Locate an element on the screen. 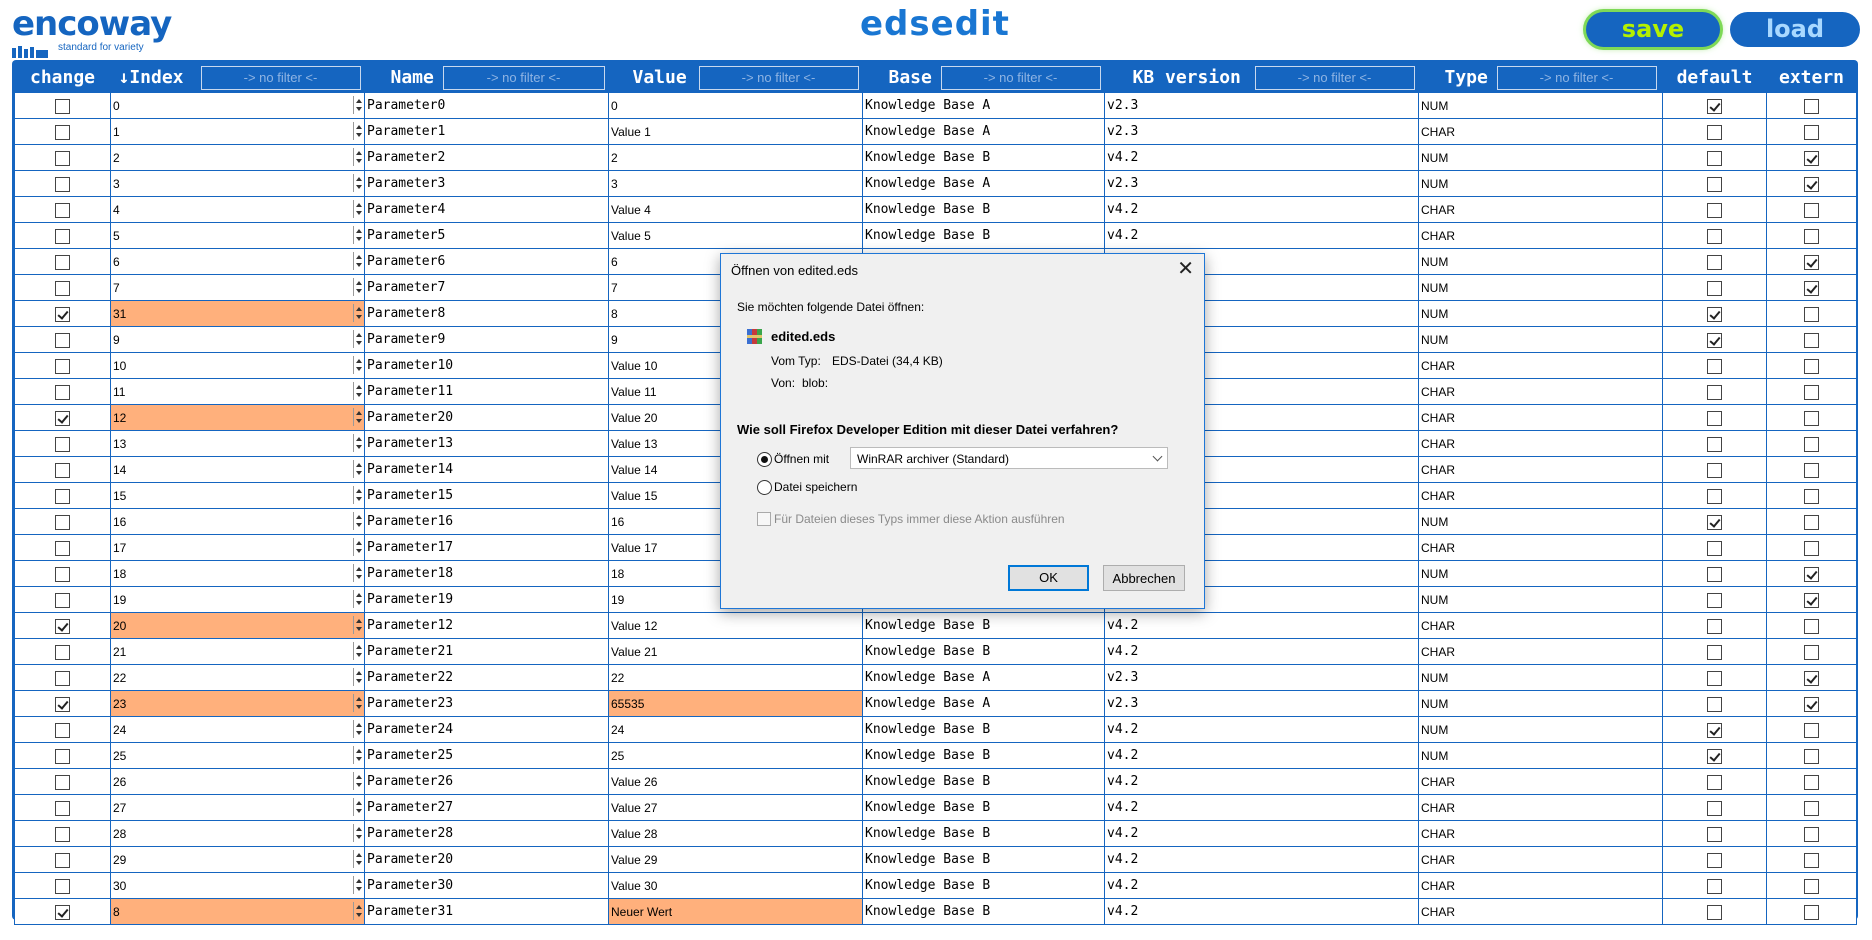 The image size is (1872, 940). index-cell: 17 is located at coordinates (237, 547).